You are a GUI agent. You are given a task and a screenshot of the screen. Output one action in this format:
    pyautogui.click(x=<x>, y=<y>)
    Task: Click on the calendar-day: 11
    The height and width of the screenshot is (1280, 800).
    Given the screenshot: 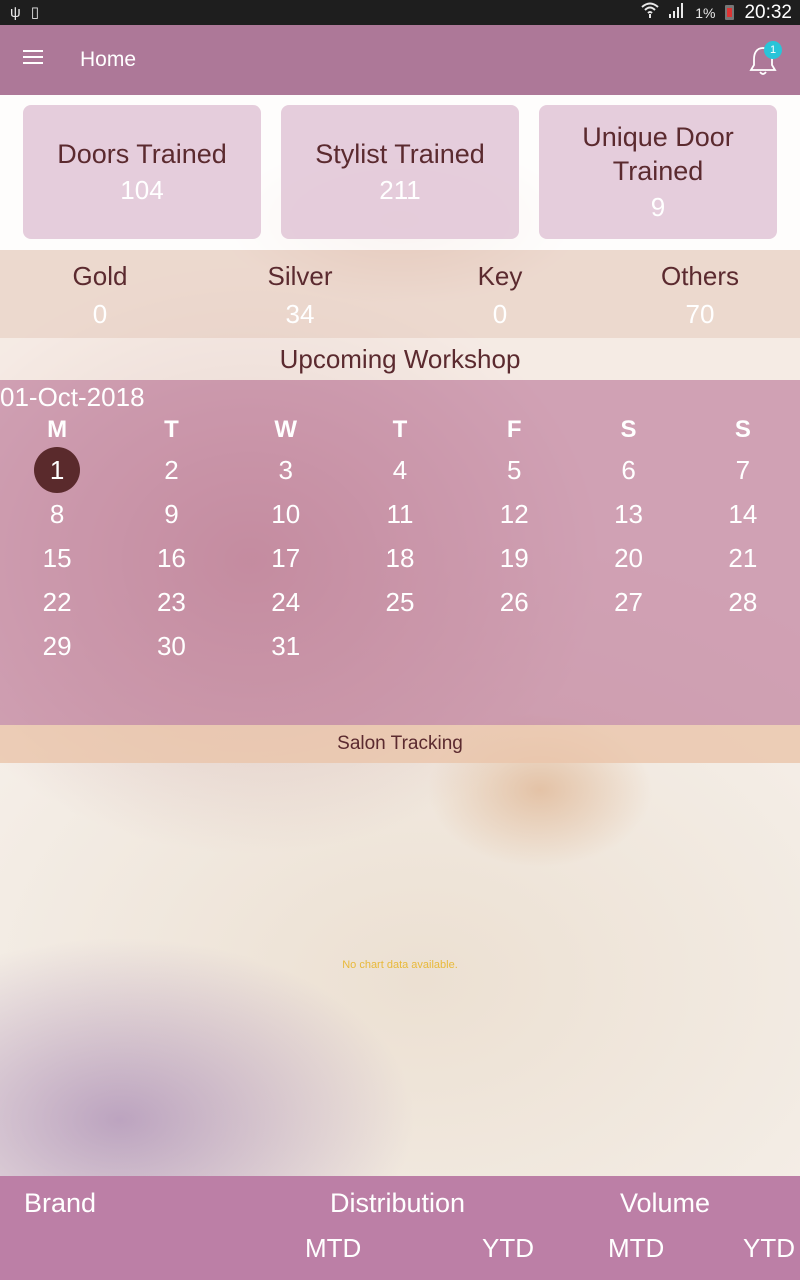 What is the action you would take?
    pyautogui.click(x=400, y=514)
    